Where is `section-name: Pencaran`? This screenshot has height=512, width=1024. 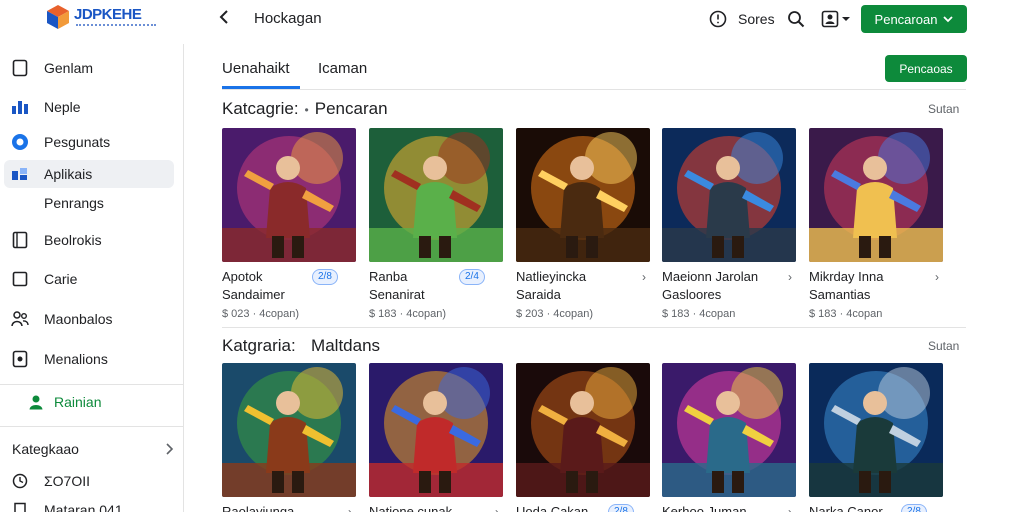 section-name: Pencaran is located at coordinates (351, 108).